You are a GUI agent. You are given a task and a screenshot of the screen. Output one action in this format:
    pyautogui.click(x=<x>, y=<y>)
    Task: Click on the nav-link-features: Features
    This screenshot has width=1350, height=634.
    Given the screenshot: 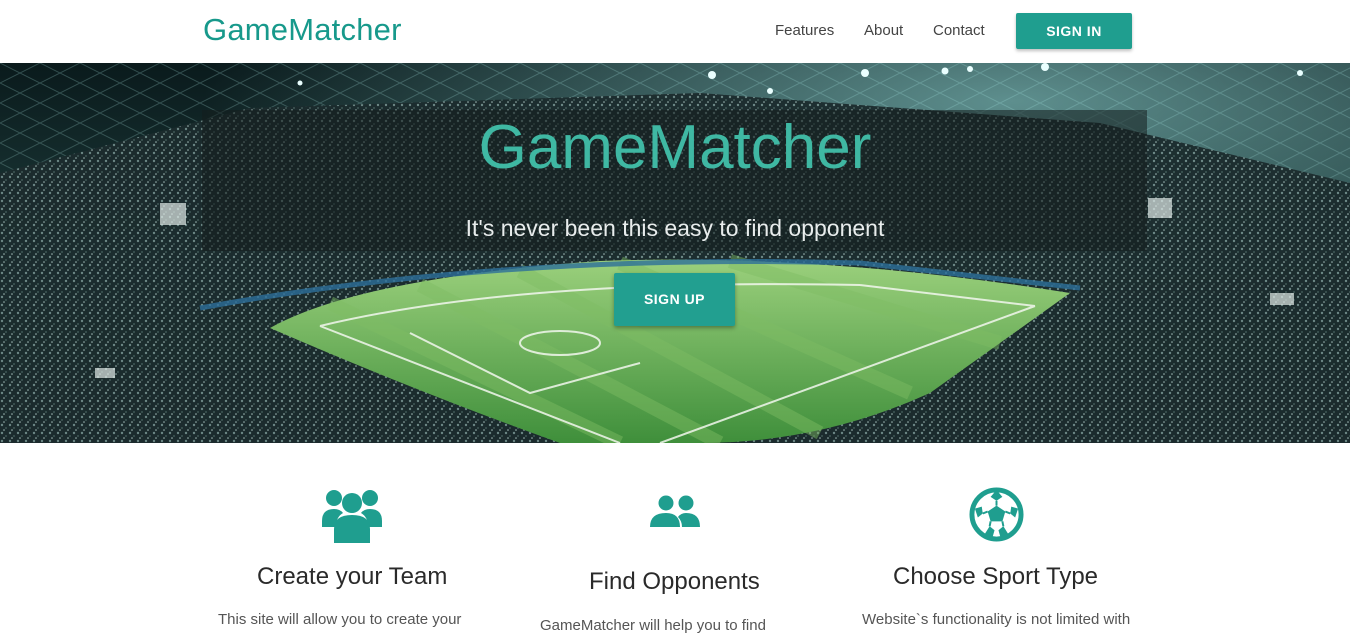 What is the action you would take?
    pyautogui.click(x=804, y=30)
    